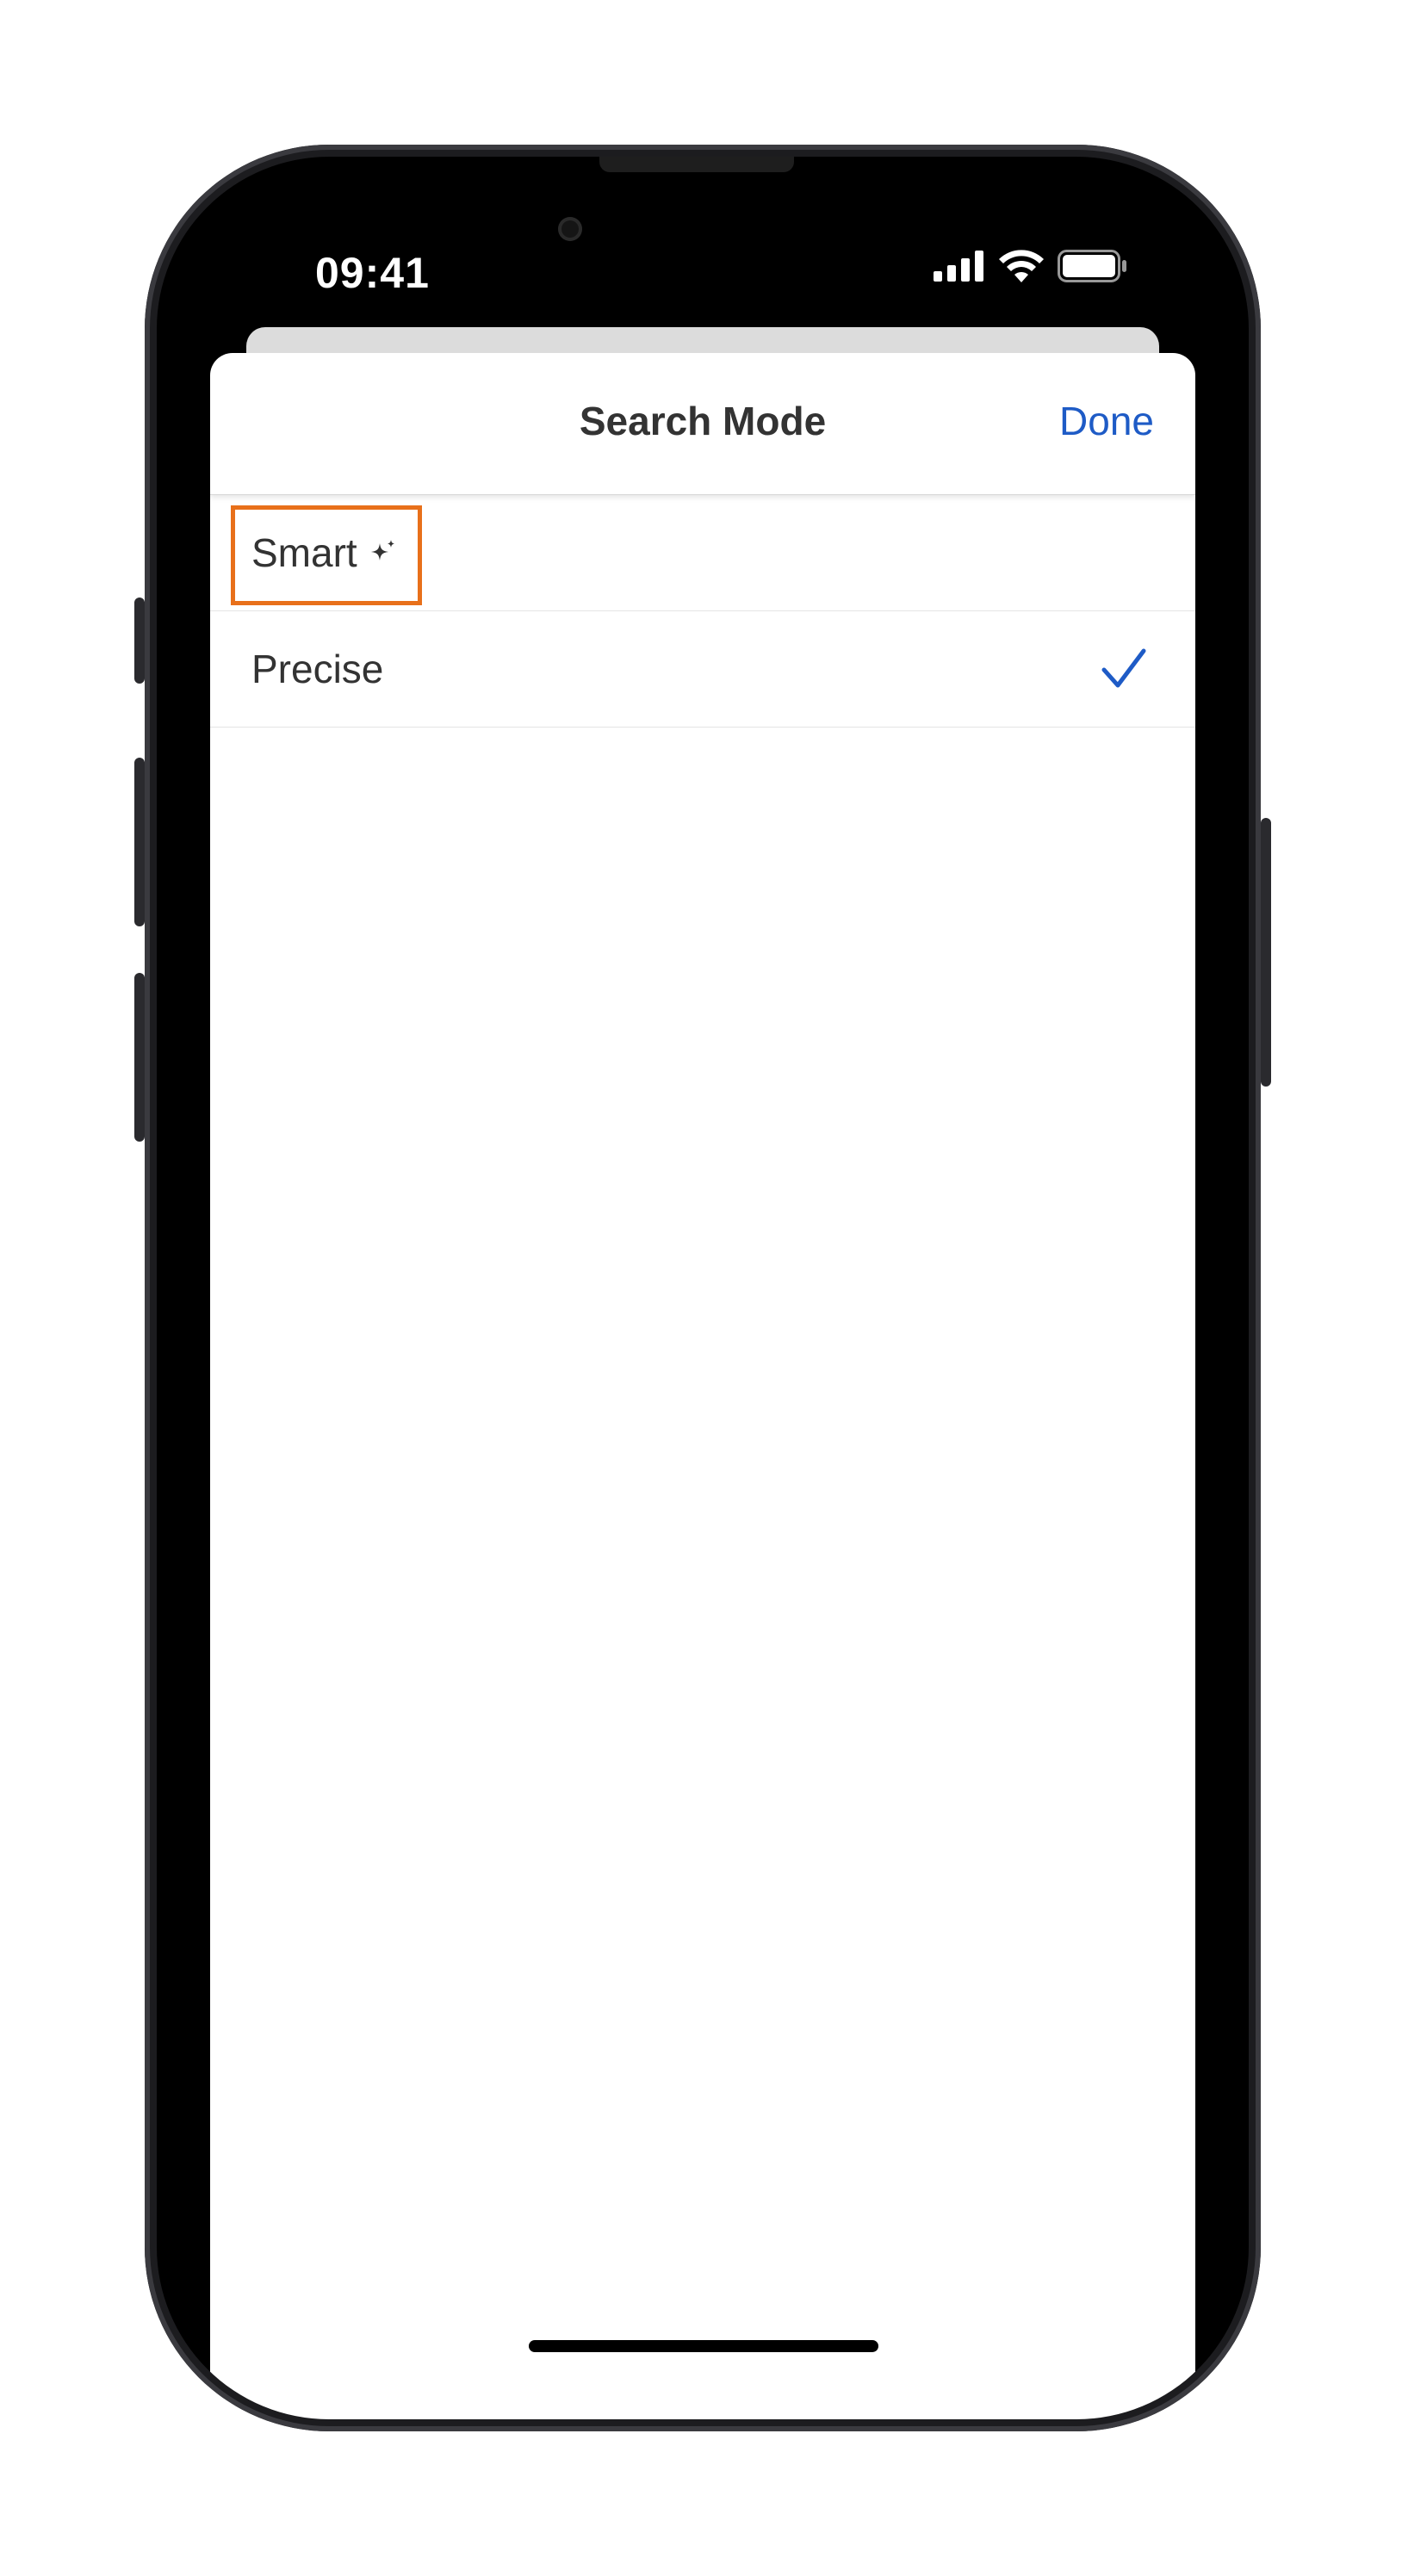 This screenshot has width=1402, height=2576. What do you see at coordinates (570, 229) in the screenshot?
I see `front-camera` at bounding box center [570, 229].